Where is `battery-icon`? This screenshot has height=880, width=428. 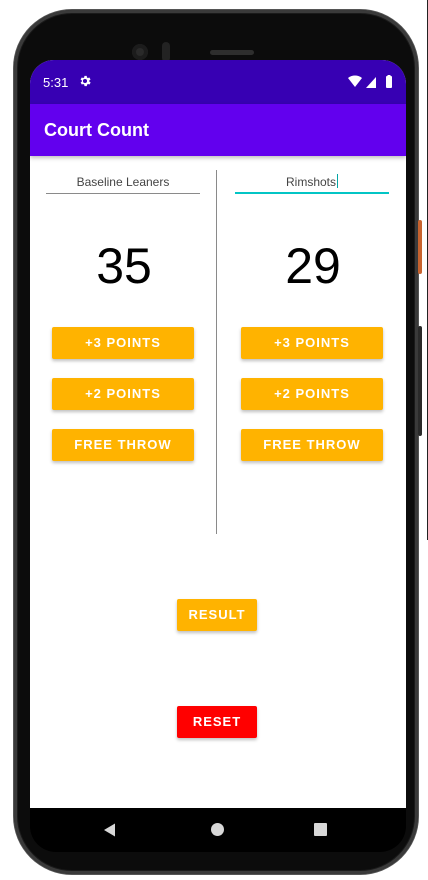
battery-icon is located at coordinates (389, 81).